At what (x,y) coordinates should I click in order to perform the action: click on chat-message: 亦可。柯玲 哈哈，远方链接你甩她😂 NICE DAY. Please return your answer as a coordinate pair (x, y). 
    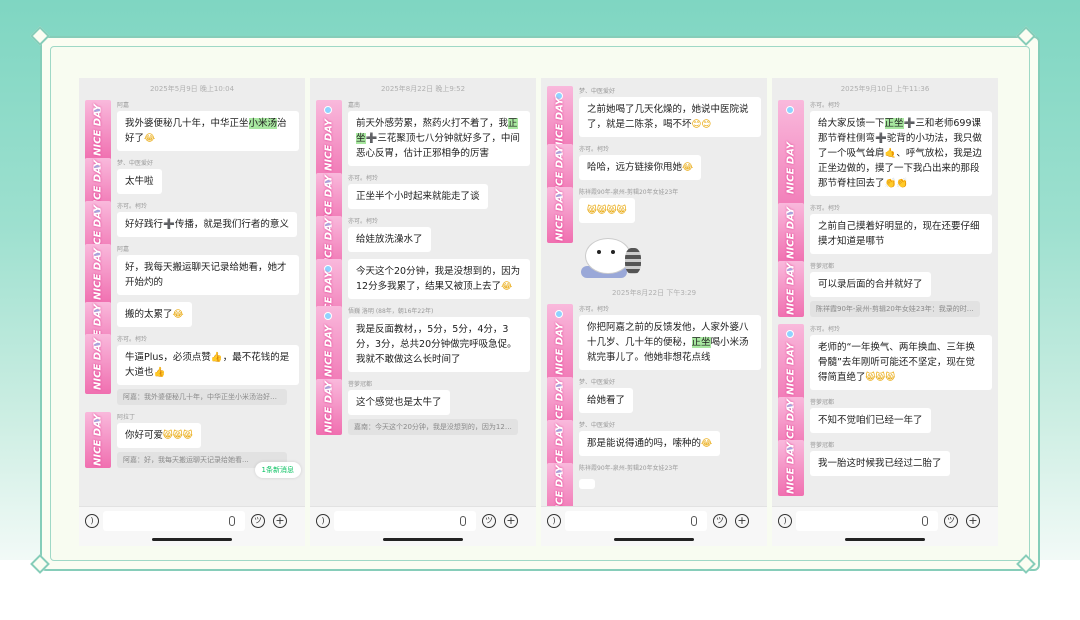
    Looking at the image, I should click on (654, 172).